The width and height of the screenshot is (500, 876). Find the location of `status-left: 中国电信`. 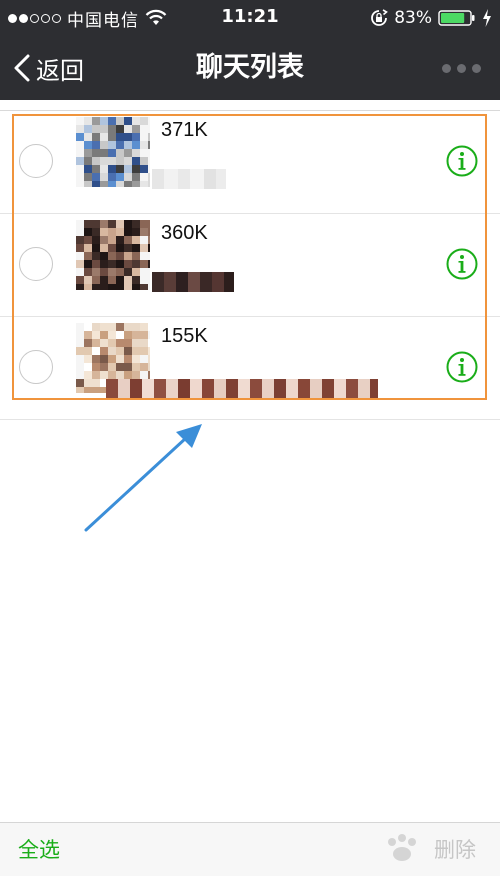

status-left: 中国电信 is located at coordinates (87, 18).